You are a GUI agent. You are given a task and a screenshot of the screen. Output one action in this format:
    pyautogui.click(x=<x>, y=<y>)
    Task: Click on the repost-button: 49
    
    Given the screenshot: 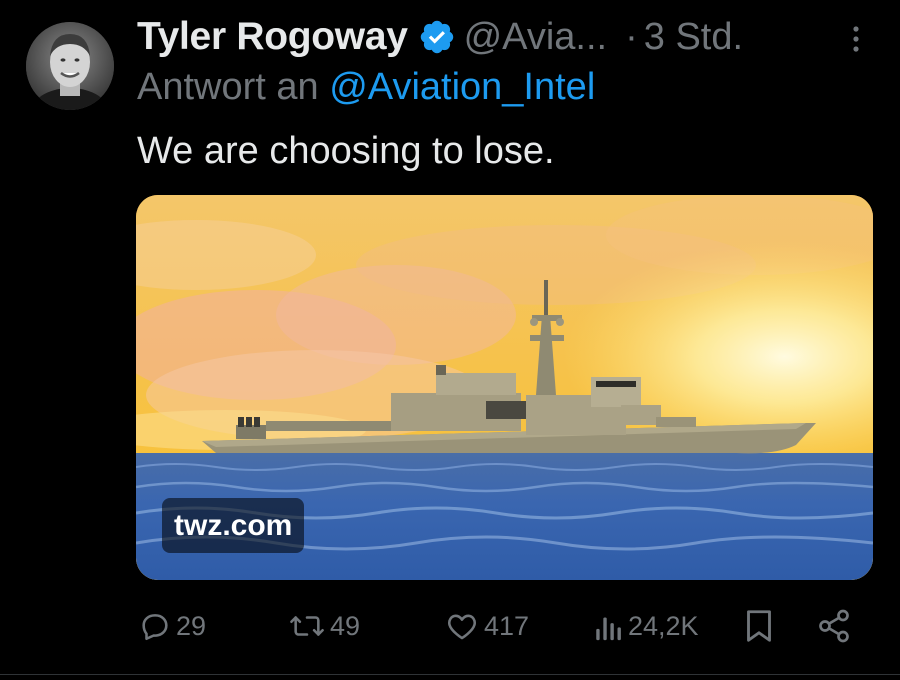 What is the action you would take?
    pyautogui.click(x=324, y=626)
    